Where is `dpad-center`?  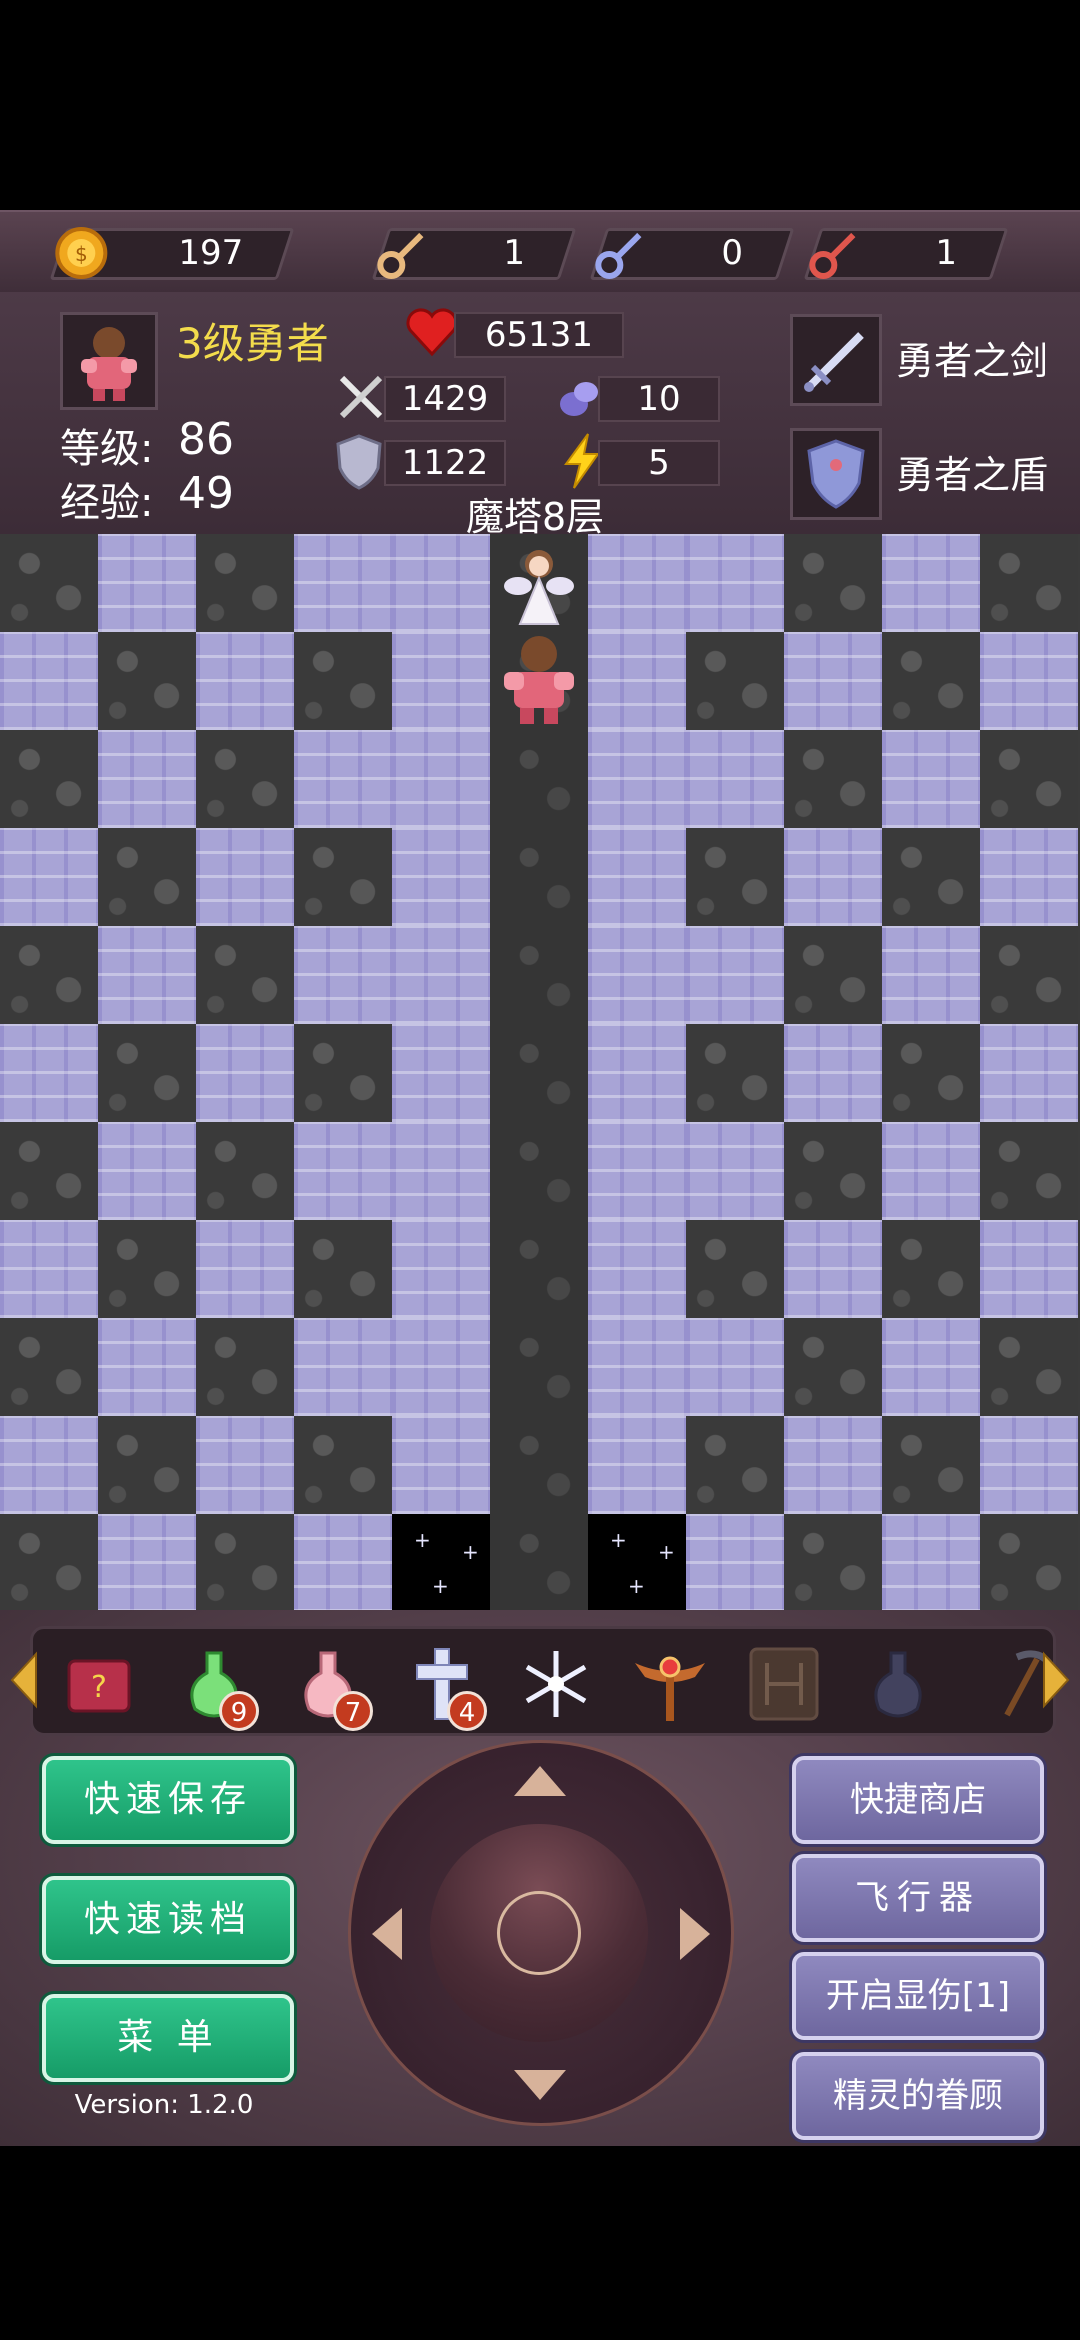
dpad-center is located at coordinates (539, 1933).